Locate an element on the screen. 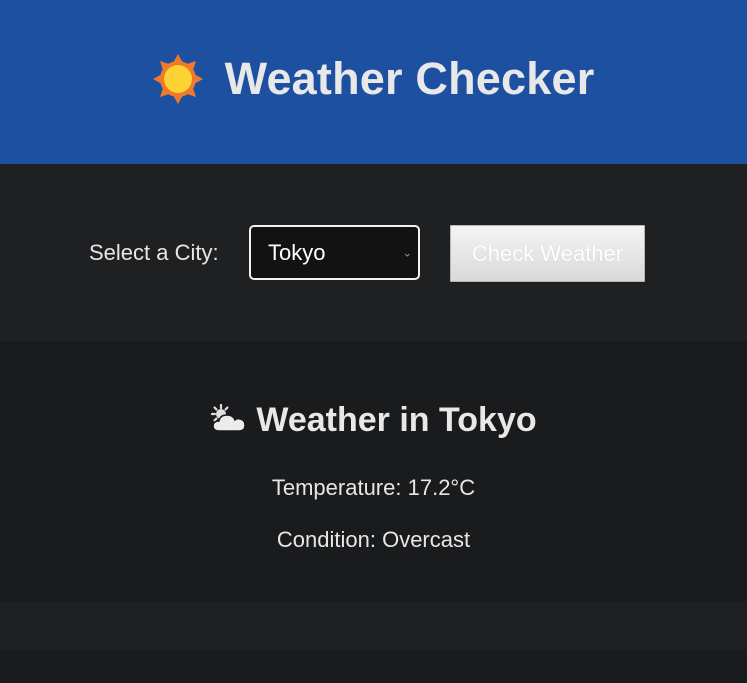 The image size is (747, 683). condition-label: Condition: is located at coordinates (326, 539).